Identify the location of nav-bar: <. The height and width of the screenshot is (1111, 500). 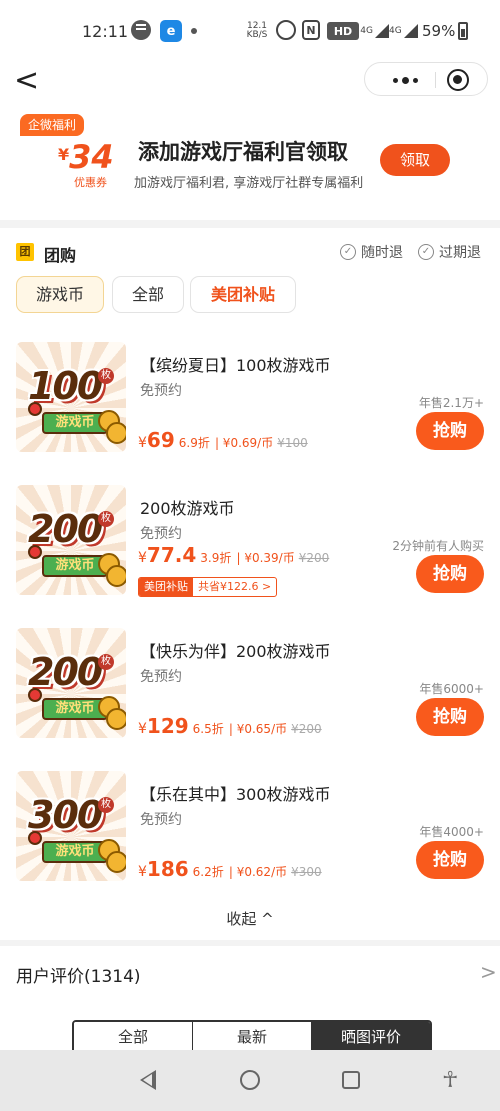
(250, 85).